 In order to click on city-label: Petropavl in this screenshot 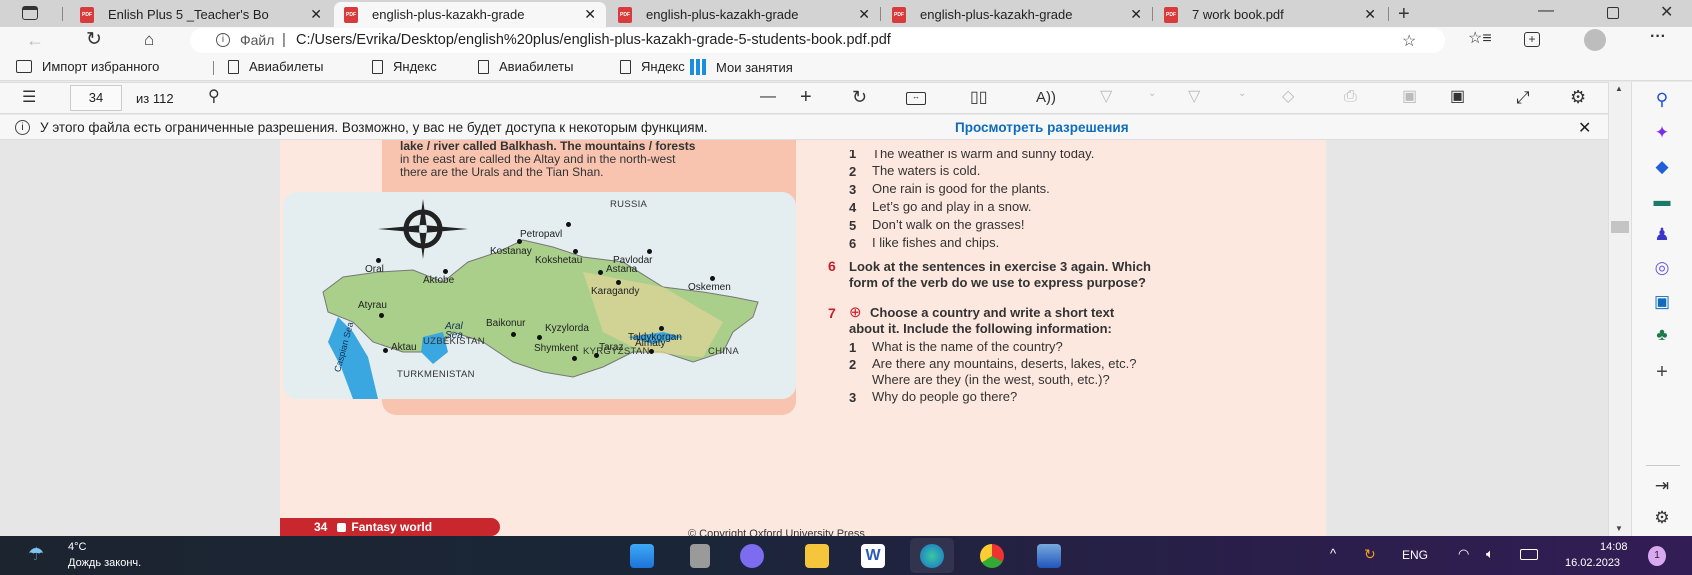, I will do `click(541, 234)`.